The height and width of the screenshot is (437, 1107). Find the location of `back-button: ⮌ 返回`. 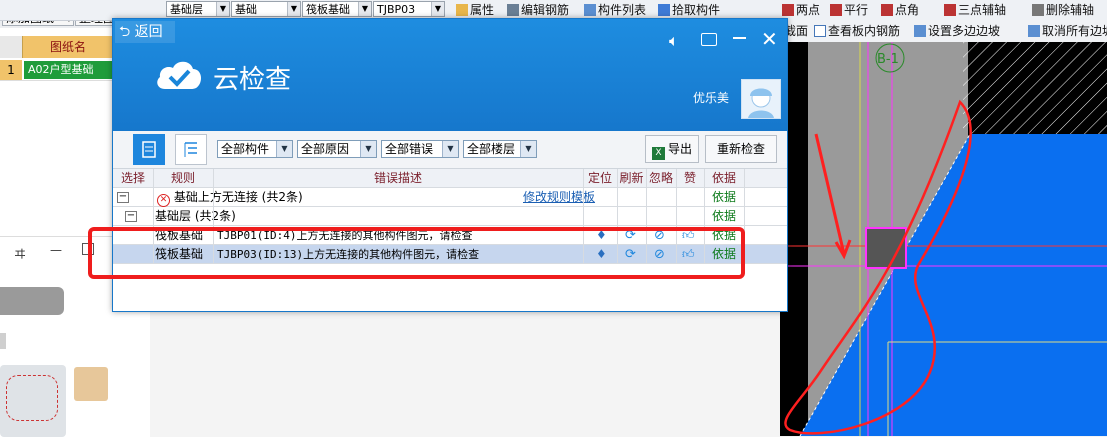

back-button: ⮌ 返回 is located at coordinates (145, 32).